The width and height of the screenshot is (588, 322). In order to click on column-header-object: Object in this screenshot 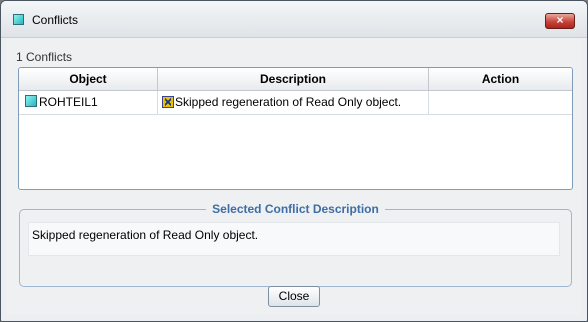, I will do `click(88, 79)`.